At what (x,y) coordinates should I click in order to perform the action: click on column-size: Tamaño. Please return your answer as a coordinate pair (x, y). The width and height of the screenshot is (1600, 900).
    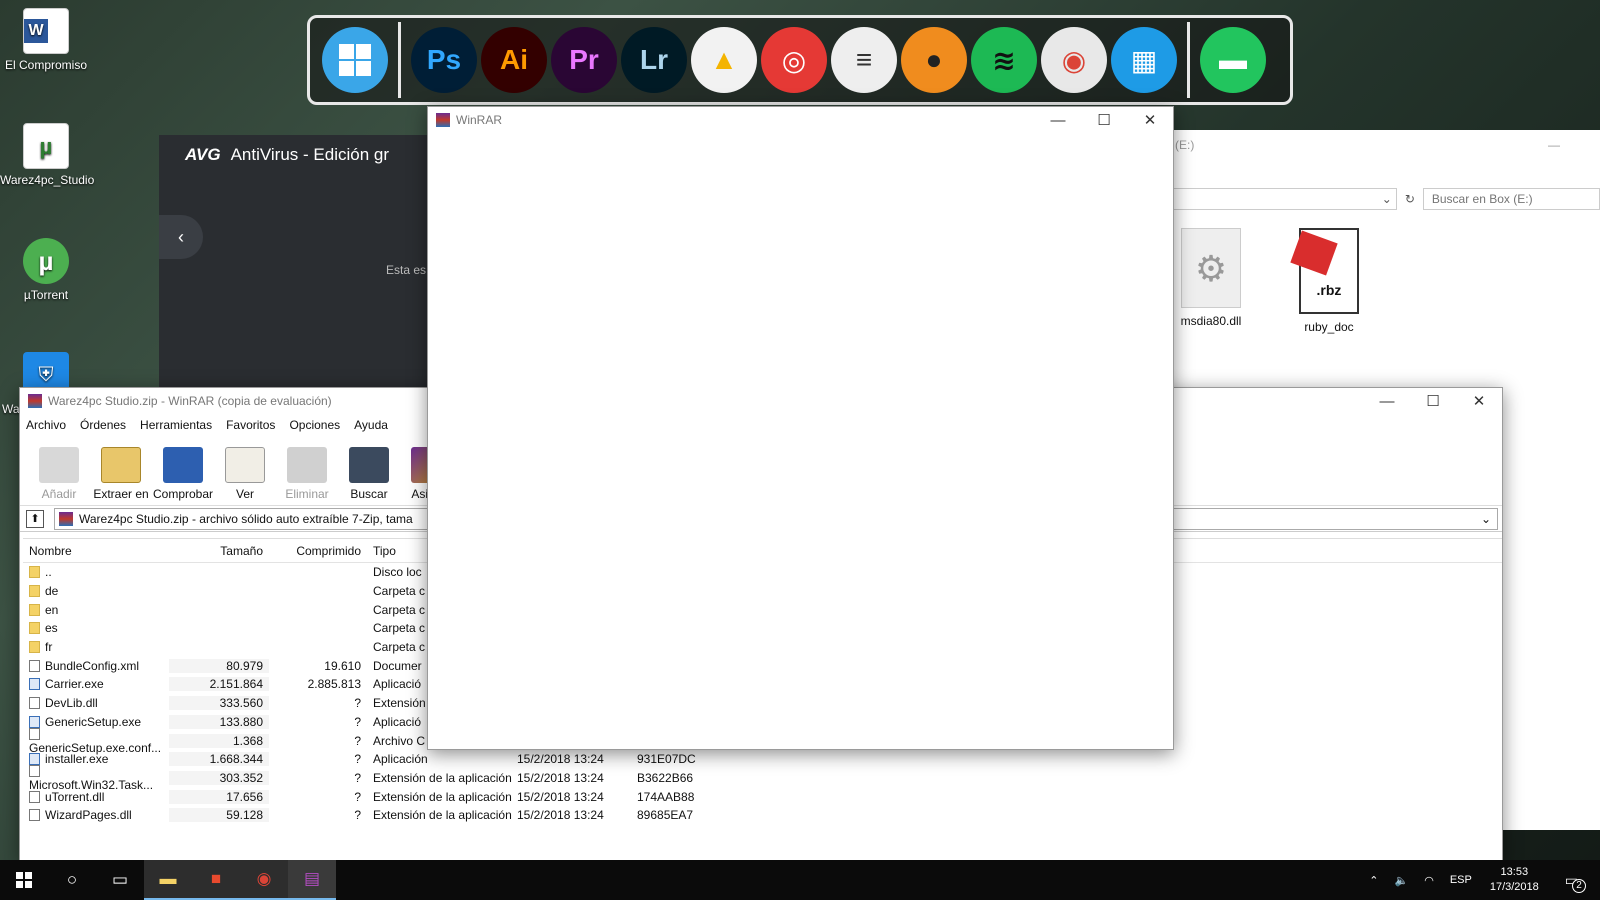
    Looking at the image, I should click on (219, 551).